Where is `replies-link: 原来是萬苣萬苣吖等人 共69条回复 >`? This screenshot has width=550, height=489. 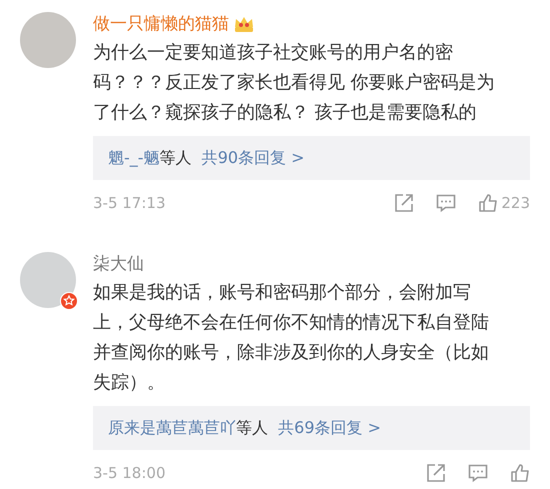 replies-link: 原来是萬苣萬苣吖等人 共69条回复 > is located at coordinates (311, 428).